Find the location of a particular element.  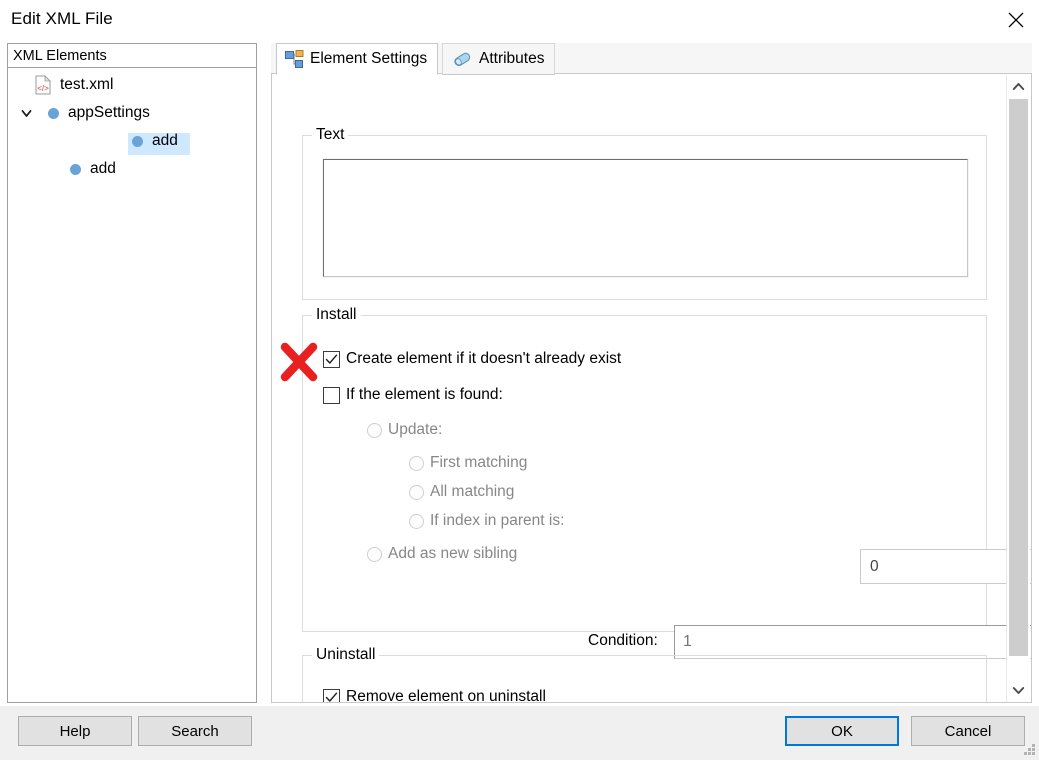

radio-label: Add as new sibling is located at coordinates (453, 553).